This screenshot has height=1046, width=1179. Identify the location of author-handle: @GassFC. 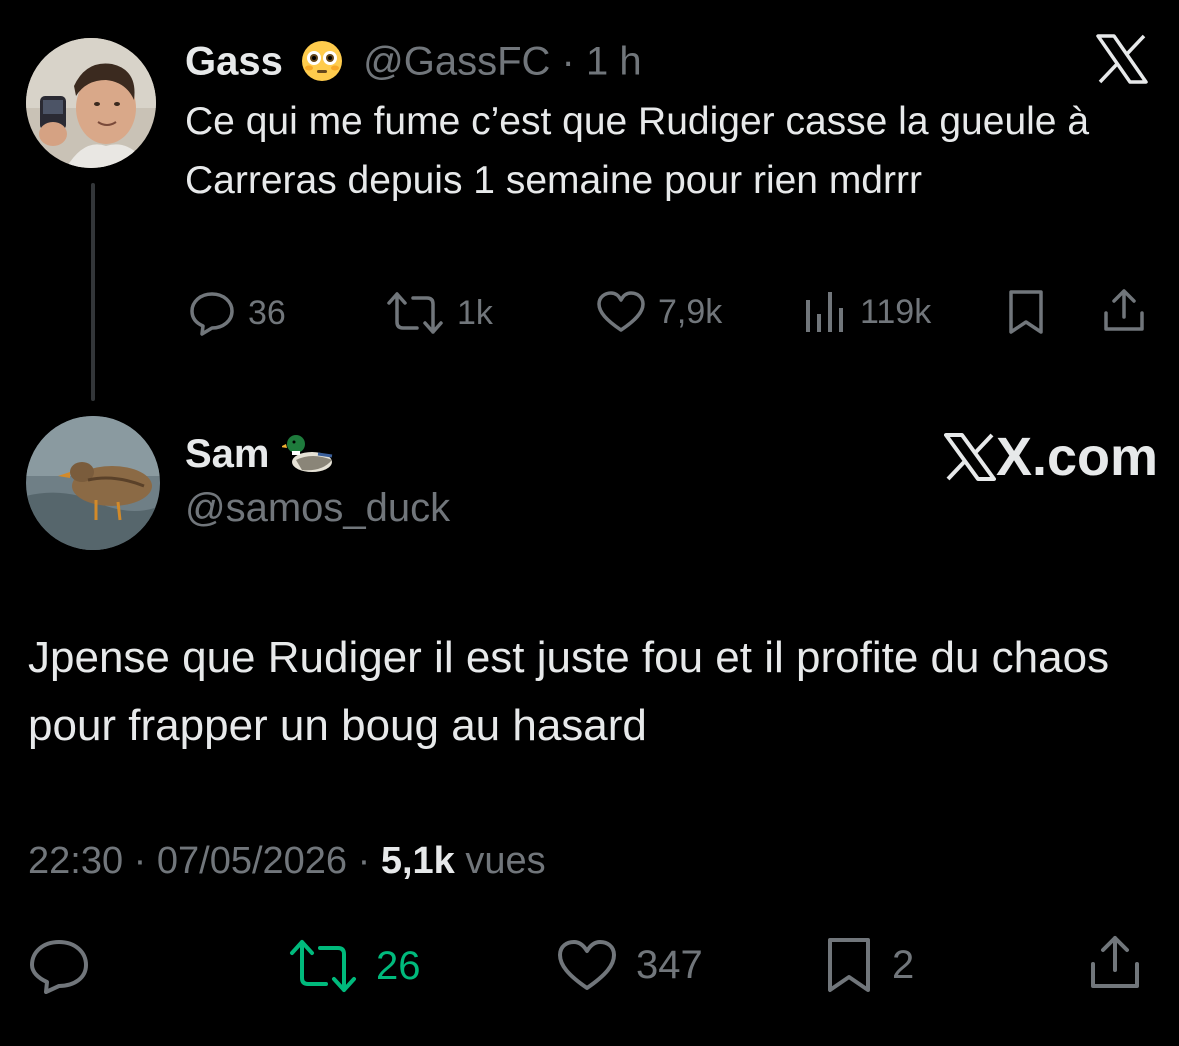
(456, 61).